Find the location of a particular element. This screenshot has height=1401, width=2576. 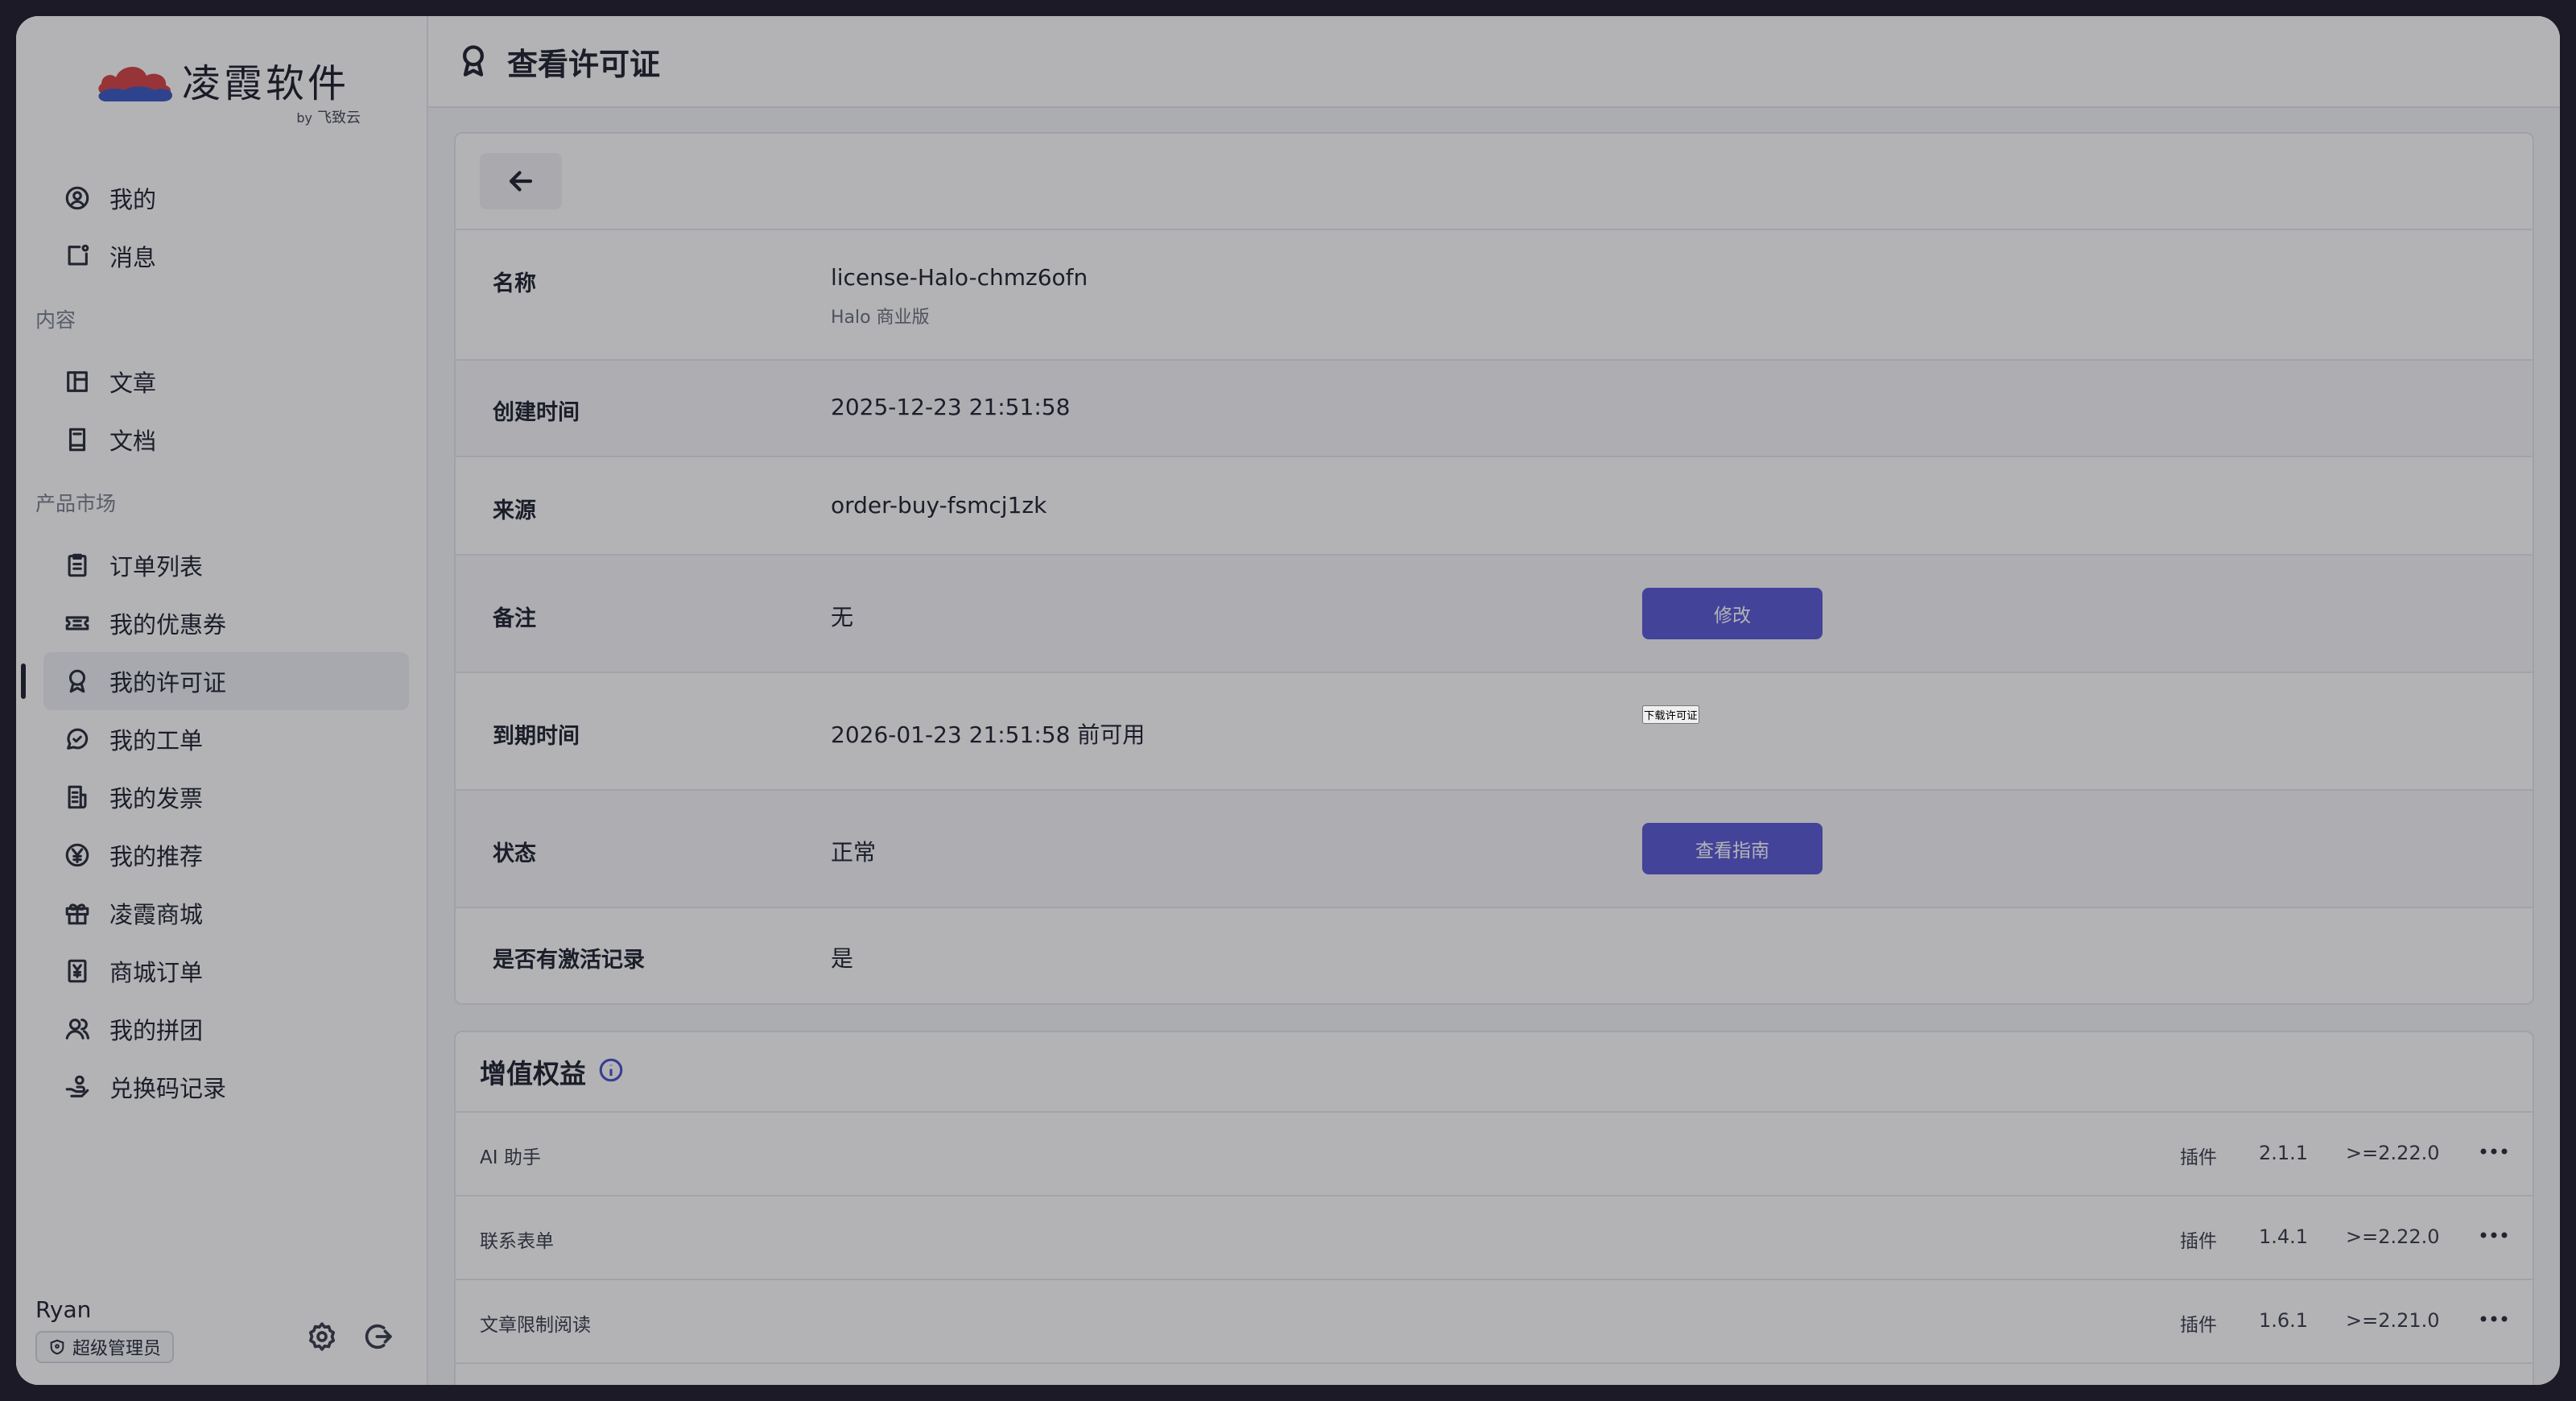

user-circle-icon is located at coordinates (77, 198).